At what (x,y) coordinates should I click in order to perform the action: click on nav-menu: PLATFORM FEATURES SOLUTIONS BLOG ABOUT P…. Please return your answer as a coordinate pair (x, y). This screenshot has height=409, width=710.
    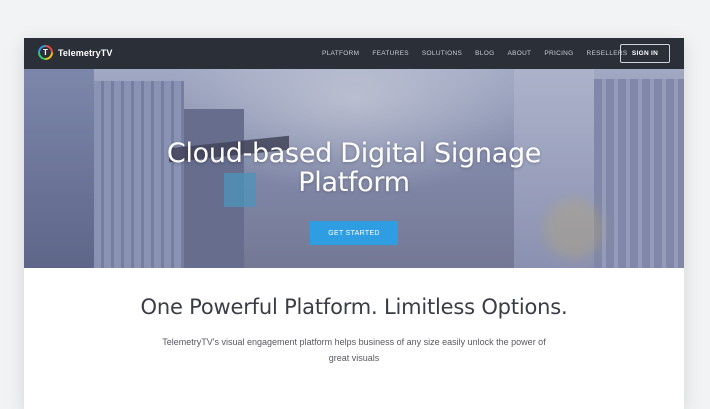
    Looking at the image, I should click on (481, 53).